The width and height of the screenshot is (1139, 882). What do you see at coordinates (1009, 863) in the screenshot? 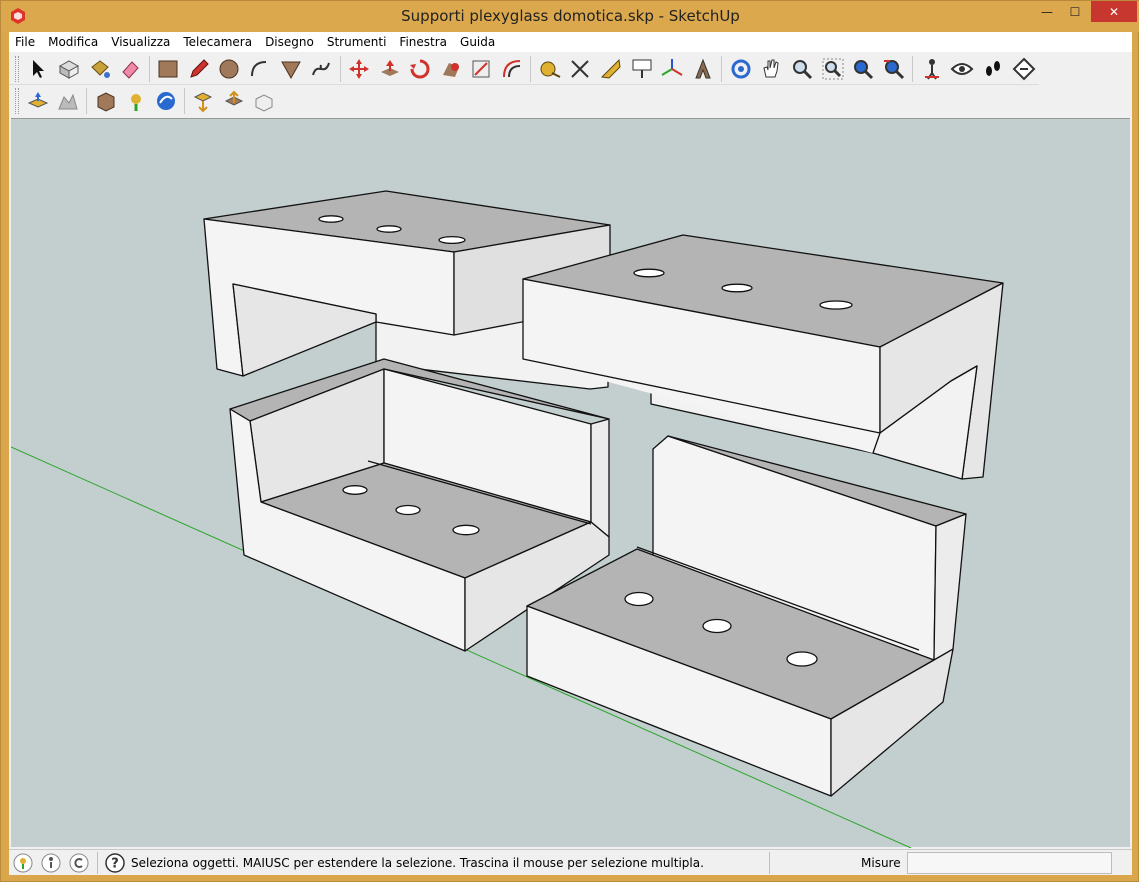
I see `measurements-input` at bounding box center [1009, 863].